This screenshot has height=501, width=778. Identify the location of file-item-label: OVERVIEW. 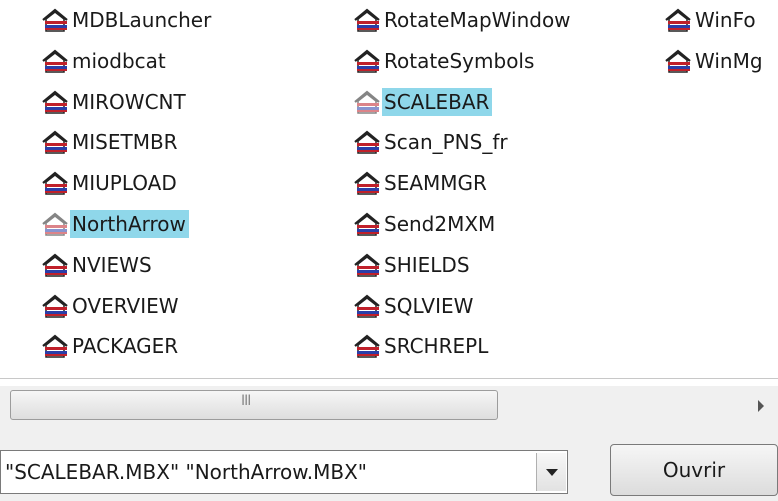
(125, 305).